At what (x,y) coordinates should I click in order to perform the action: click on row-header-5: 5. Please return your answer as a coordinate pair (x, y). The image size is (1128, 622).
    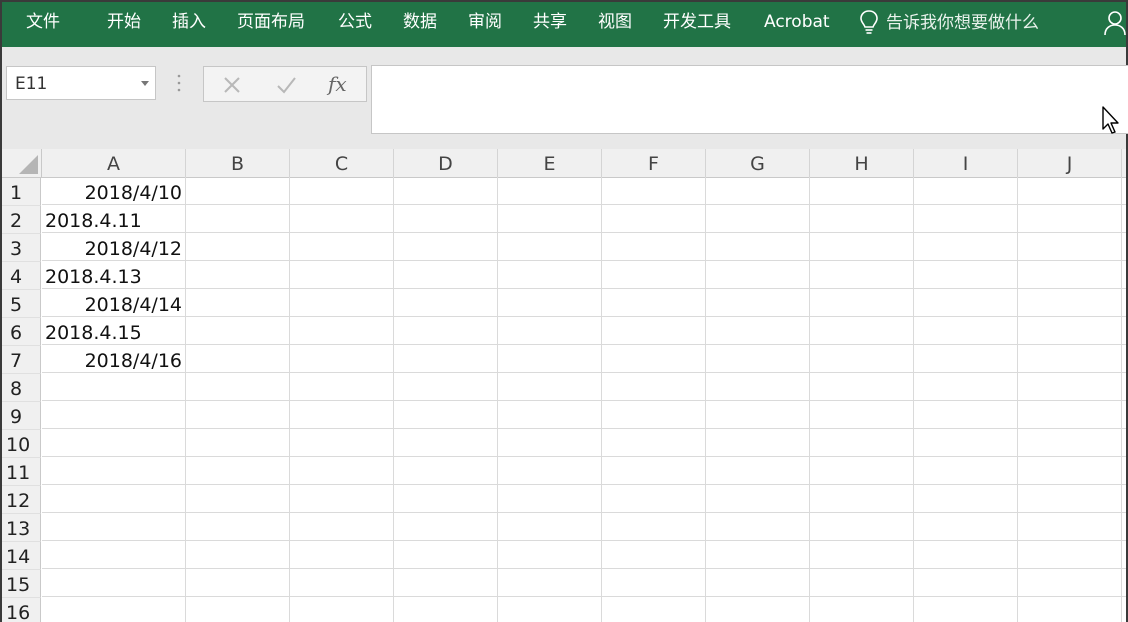
    Looking at the image, I should click on (21, 304).